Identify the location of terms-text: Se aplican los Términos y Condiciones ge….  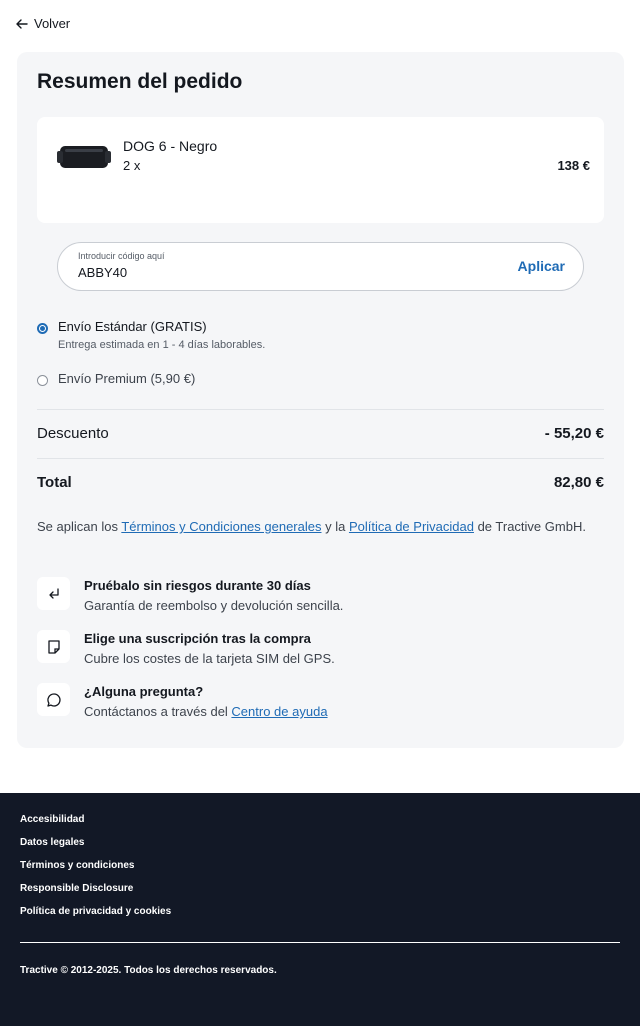
(317, 526).